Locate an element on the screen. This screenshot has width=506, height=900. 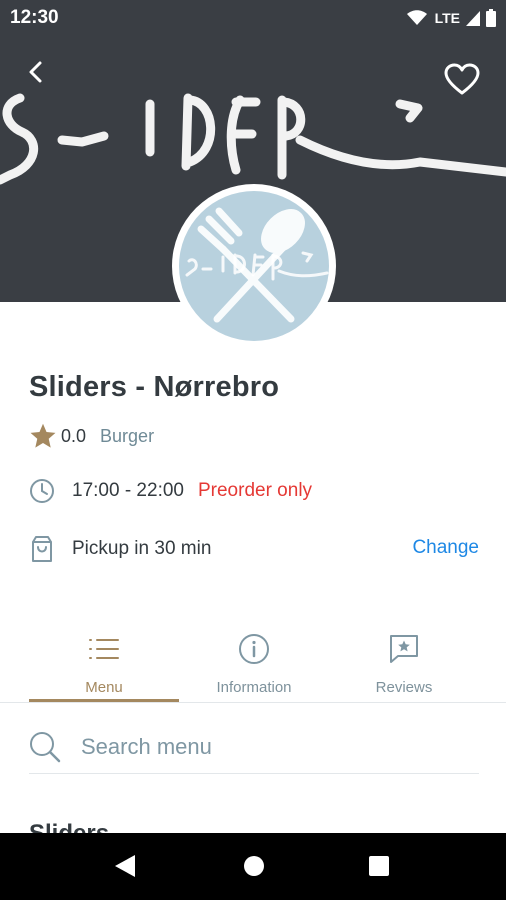
pickup-row: Pickup in 30 min Change is located at coordinates (254, 549).